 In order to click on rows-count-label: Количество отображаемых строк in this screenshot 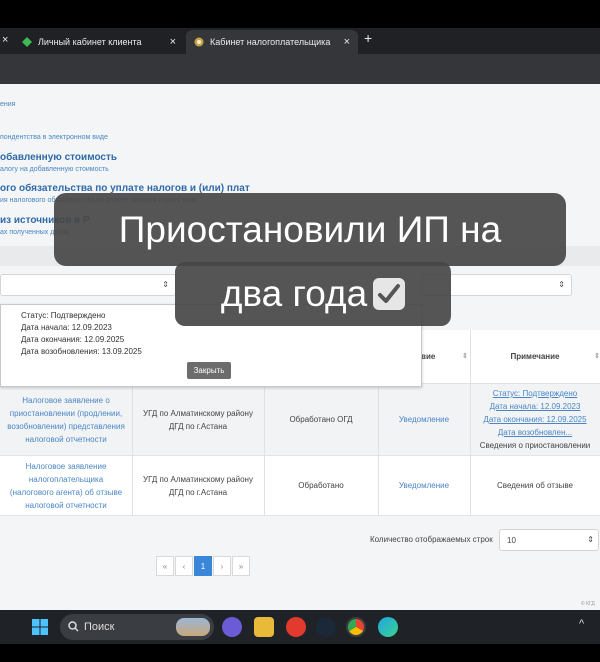, I will do `click(431, 539)`.